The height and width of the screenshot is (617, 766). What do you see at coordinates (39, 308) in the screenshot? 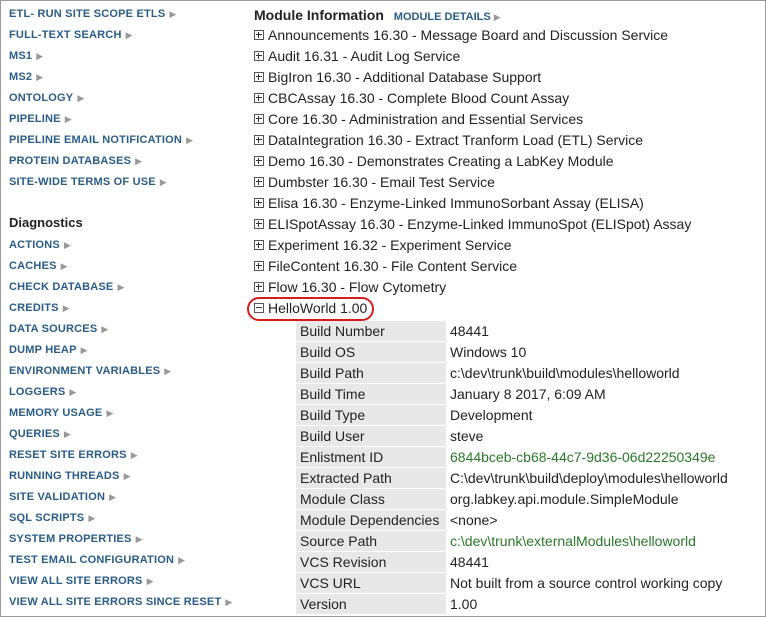
I see `diag-link-credits: CREDITS ▶` at bounding box center [39, 308].